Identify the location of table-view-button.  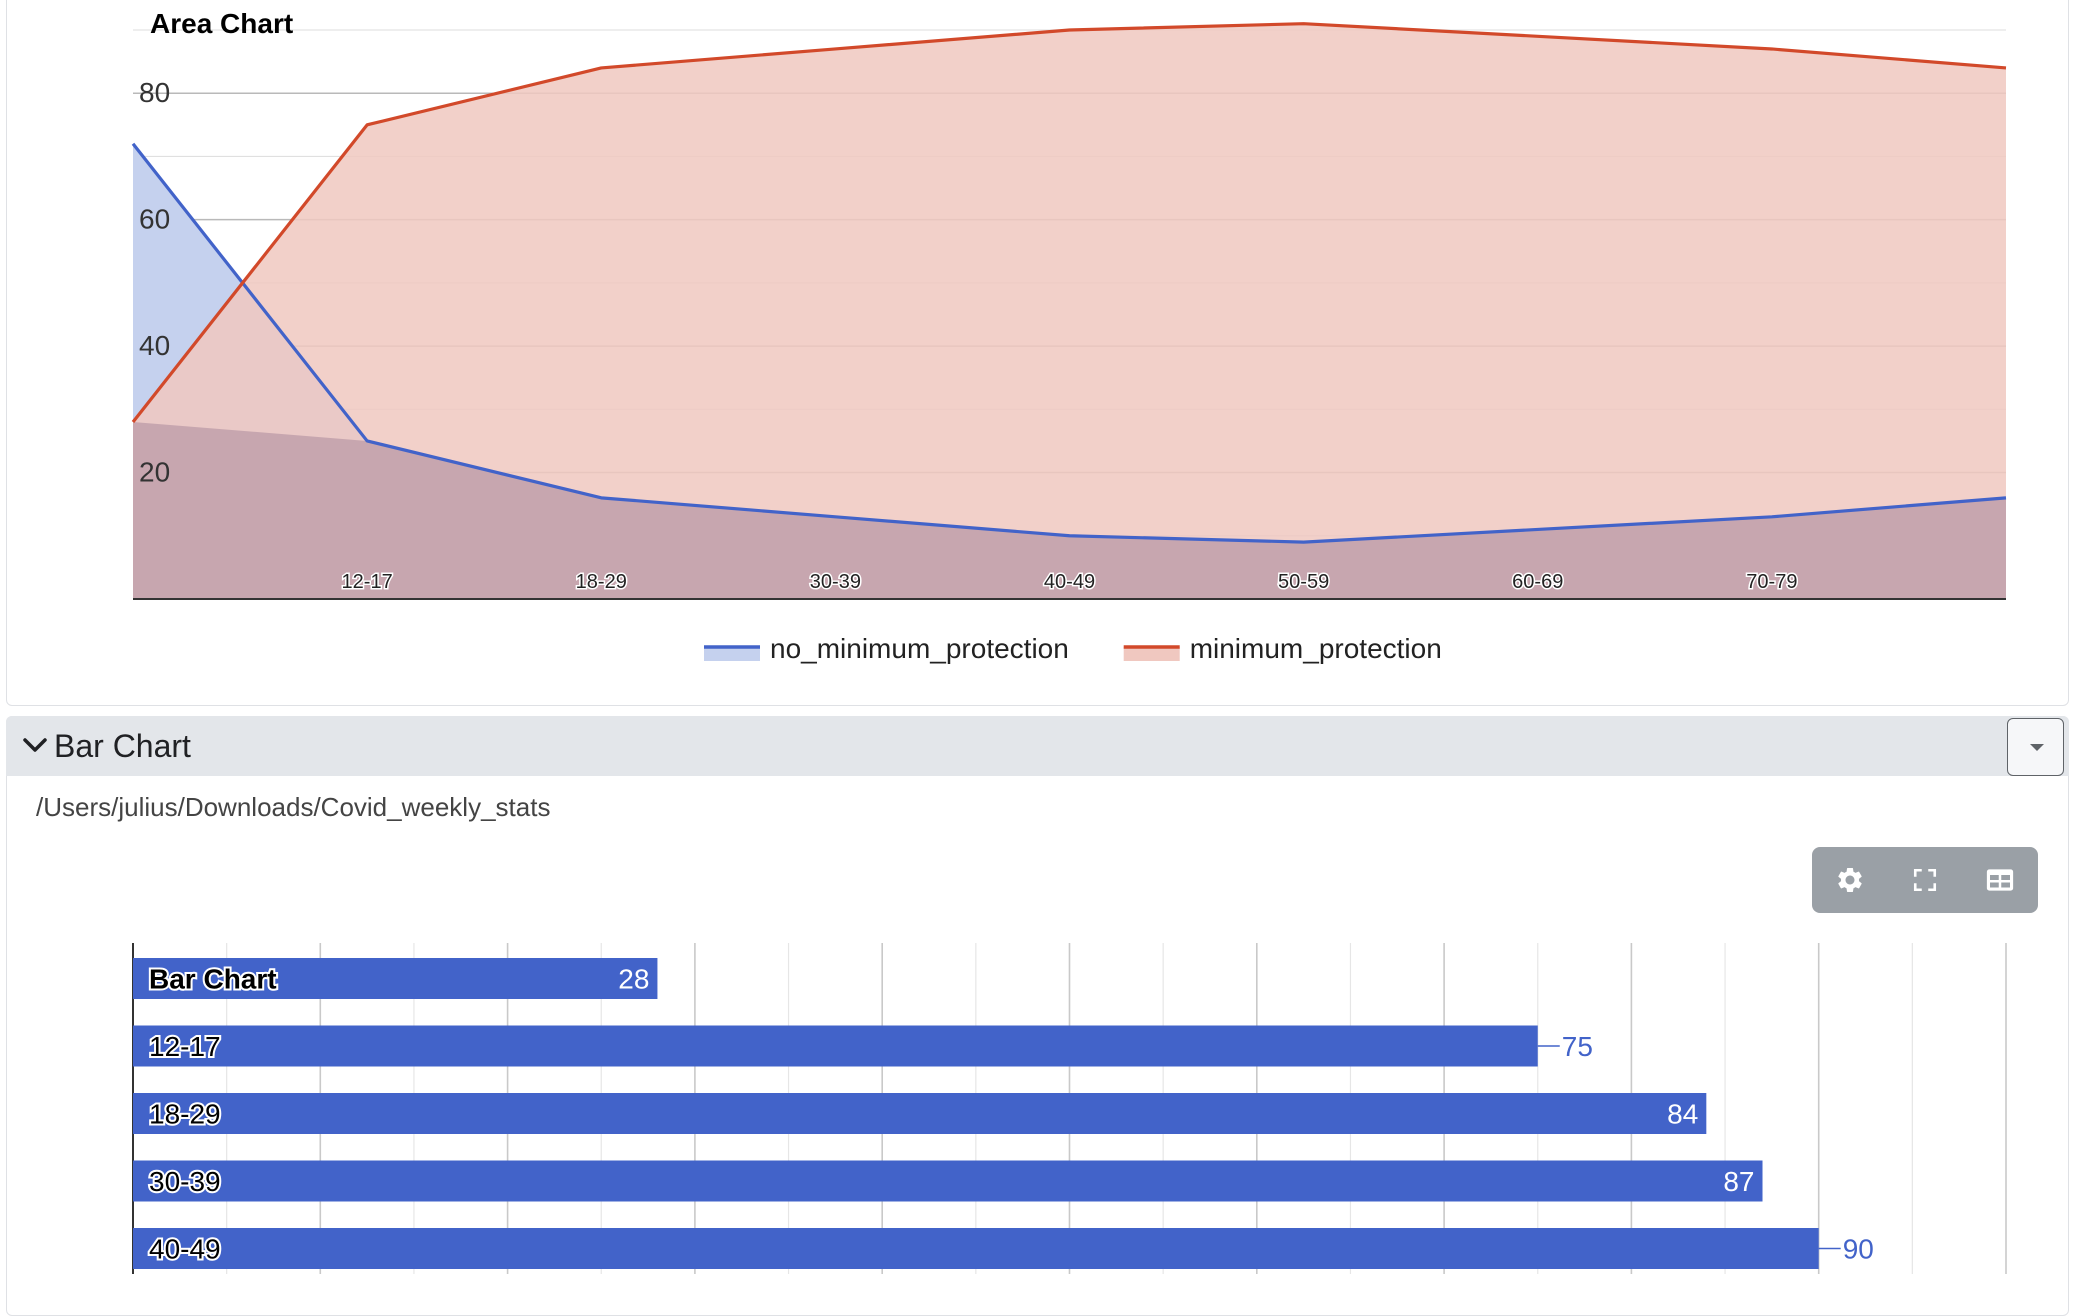
(1999, 880).